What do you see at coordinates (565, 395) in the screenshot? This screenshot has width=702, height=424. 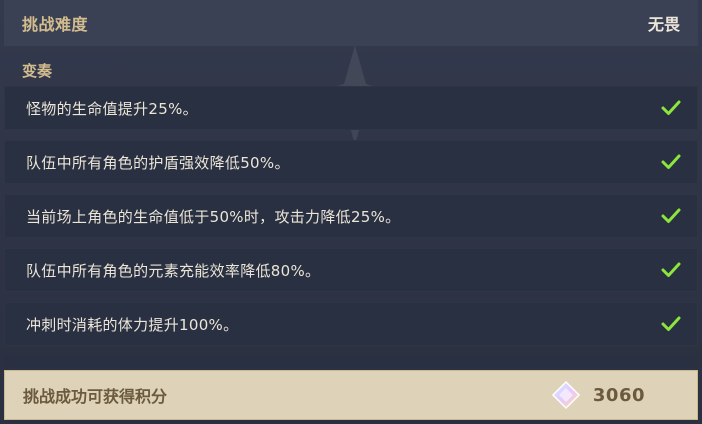 I see `crystal-icon` at bounding box center [565, 395].